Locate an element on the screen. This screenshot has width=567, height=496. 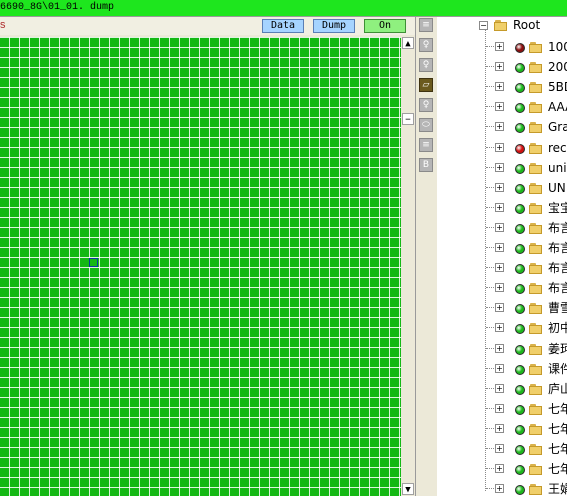
tree-item-label: 初中 is located at coordinates (557, 328).